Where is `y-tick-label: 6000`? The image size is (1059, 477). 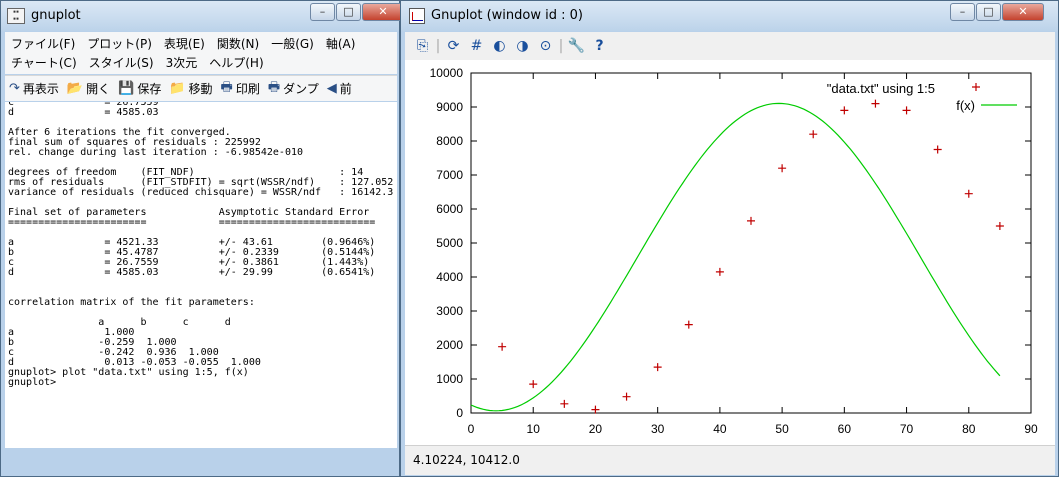 y-tick-label: 6000 is located at coordinates (449, 209).